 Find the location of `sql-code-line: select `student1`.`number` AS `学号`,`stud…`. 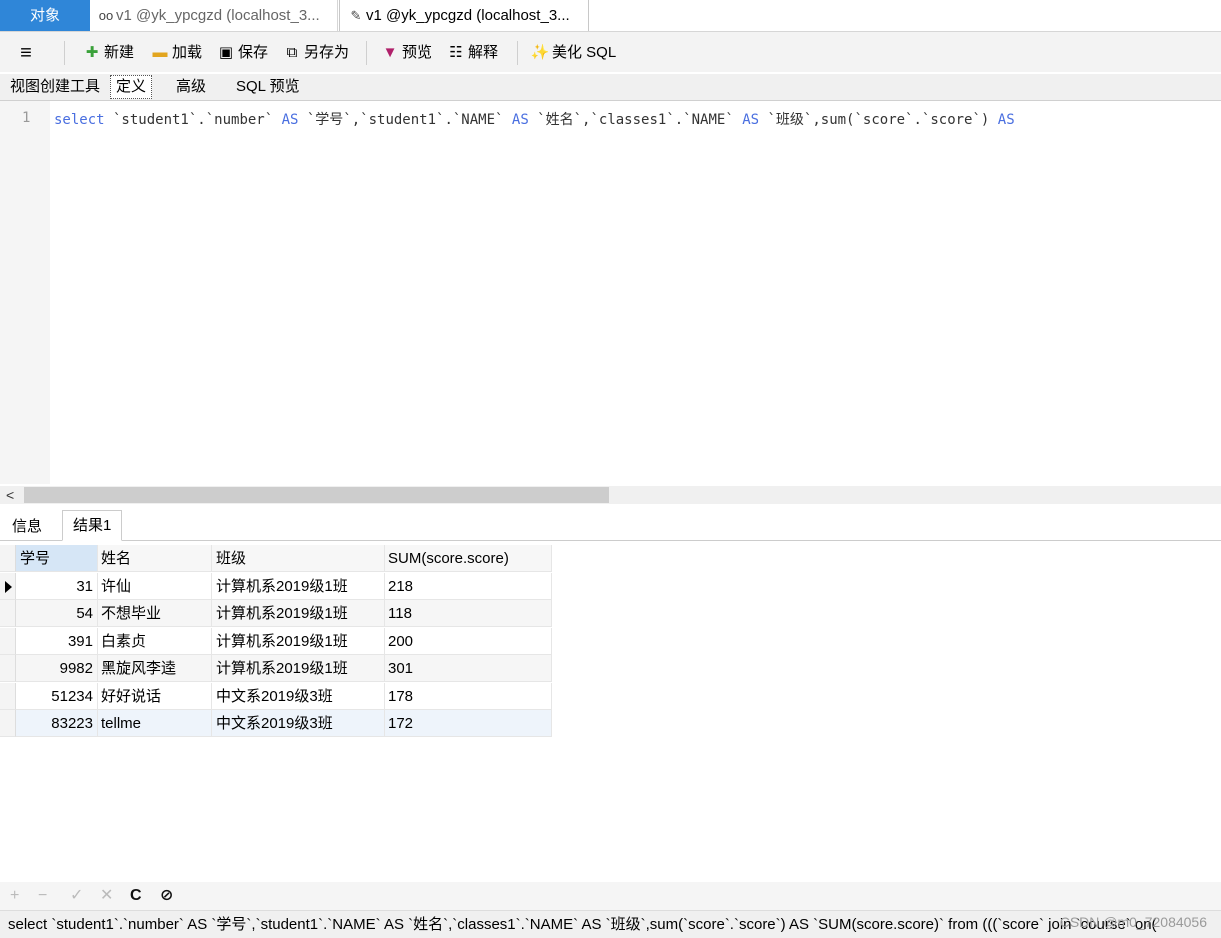

sql-code-line: select `student1`.`number` AS `学号`,`stud… is located at coordinates (534, 119).